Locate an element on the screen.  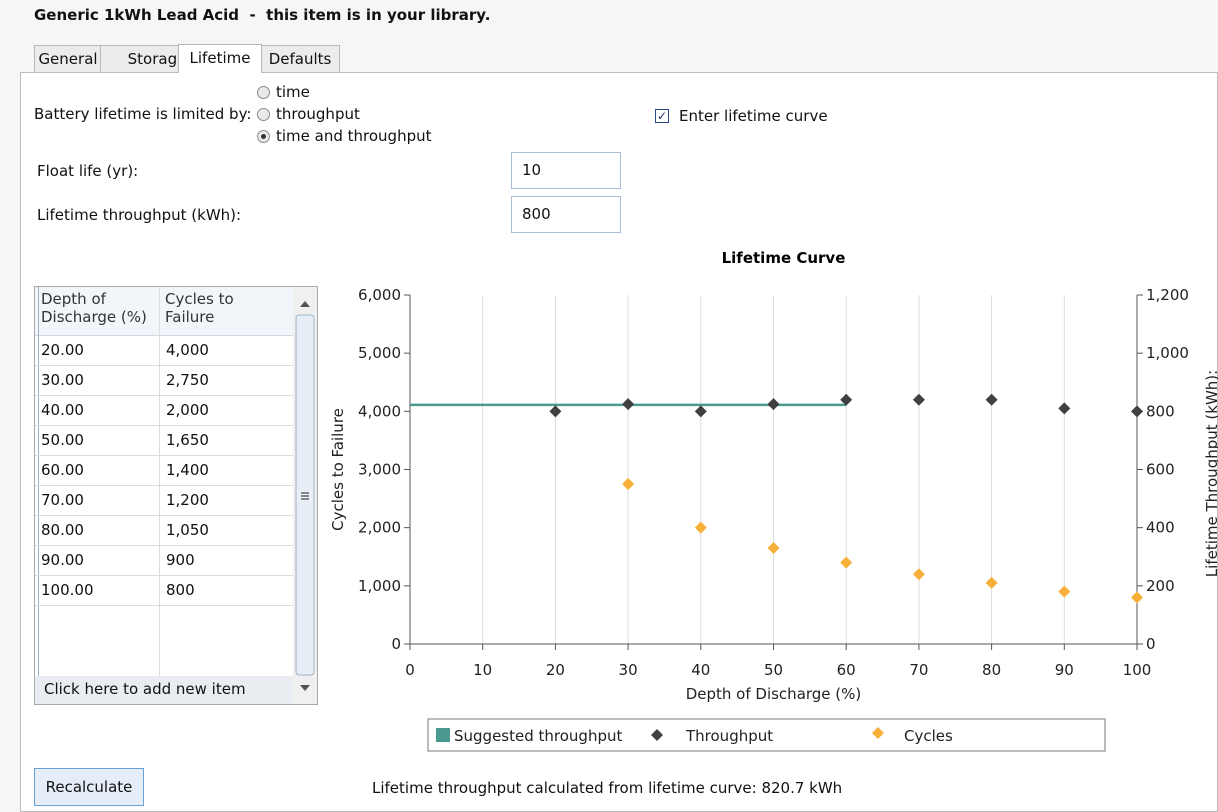
x-tick-label: 60 is located at coordinates (846, 670).